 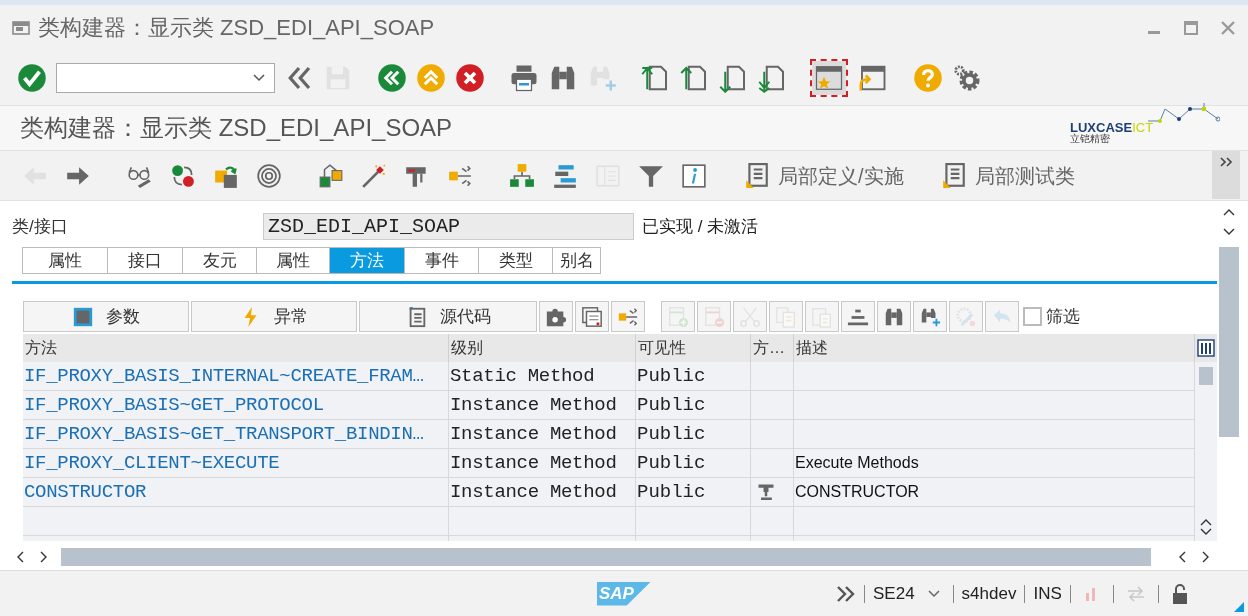 What do you see at coordinates (1226, 175) in the screenshot?
I see `more-button` at bounding box center [1226, 175].